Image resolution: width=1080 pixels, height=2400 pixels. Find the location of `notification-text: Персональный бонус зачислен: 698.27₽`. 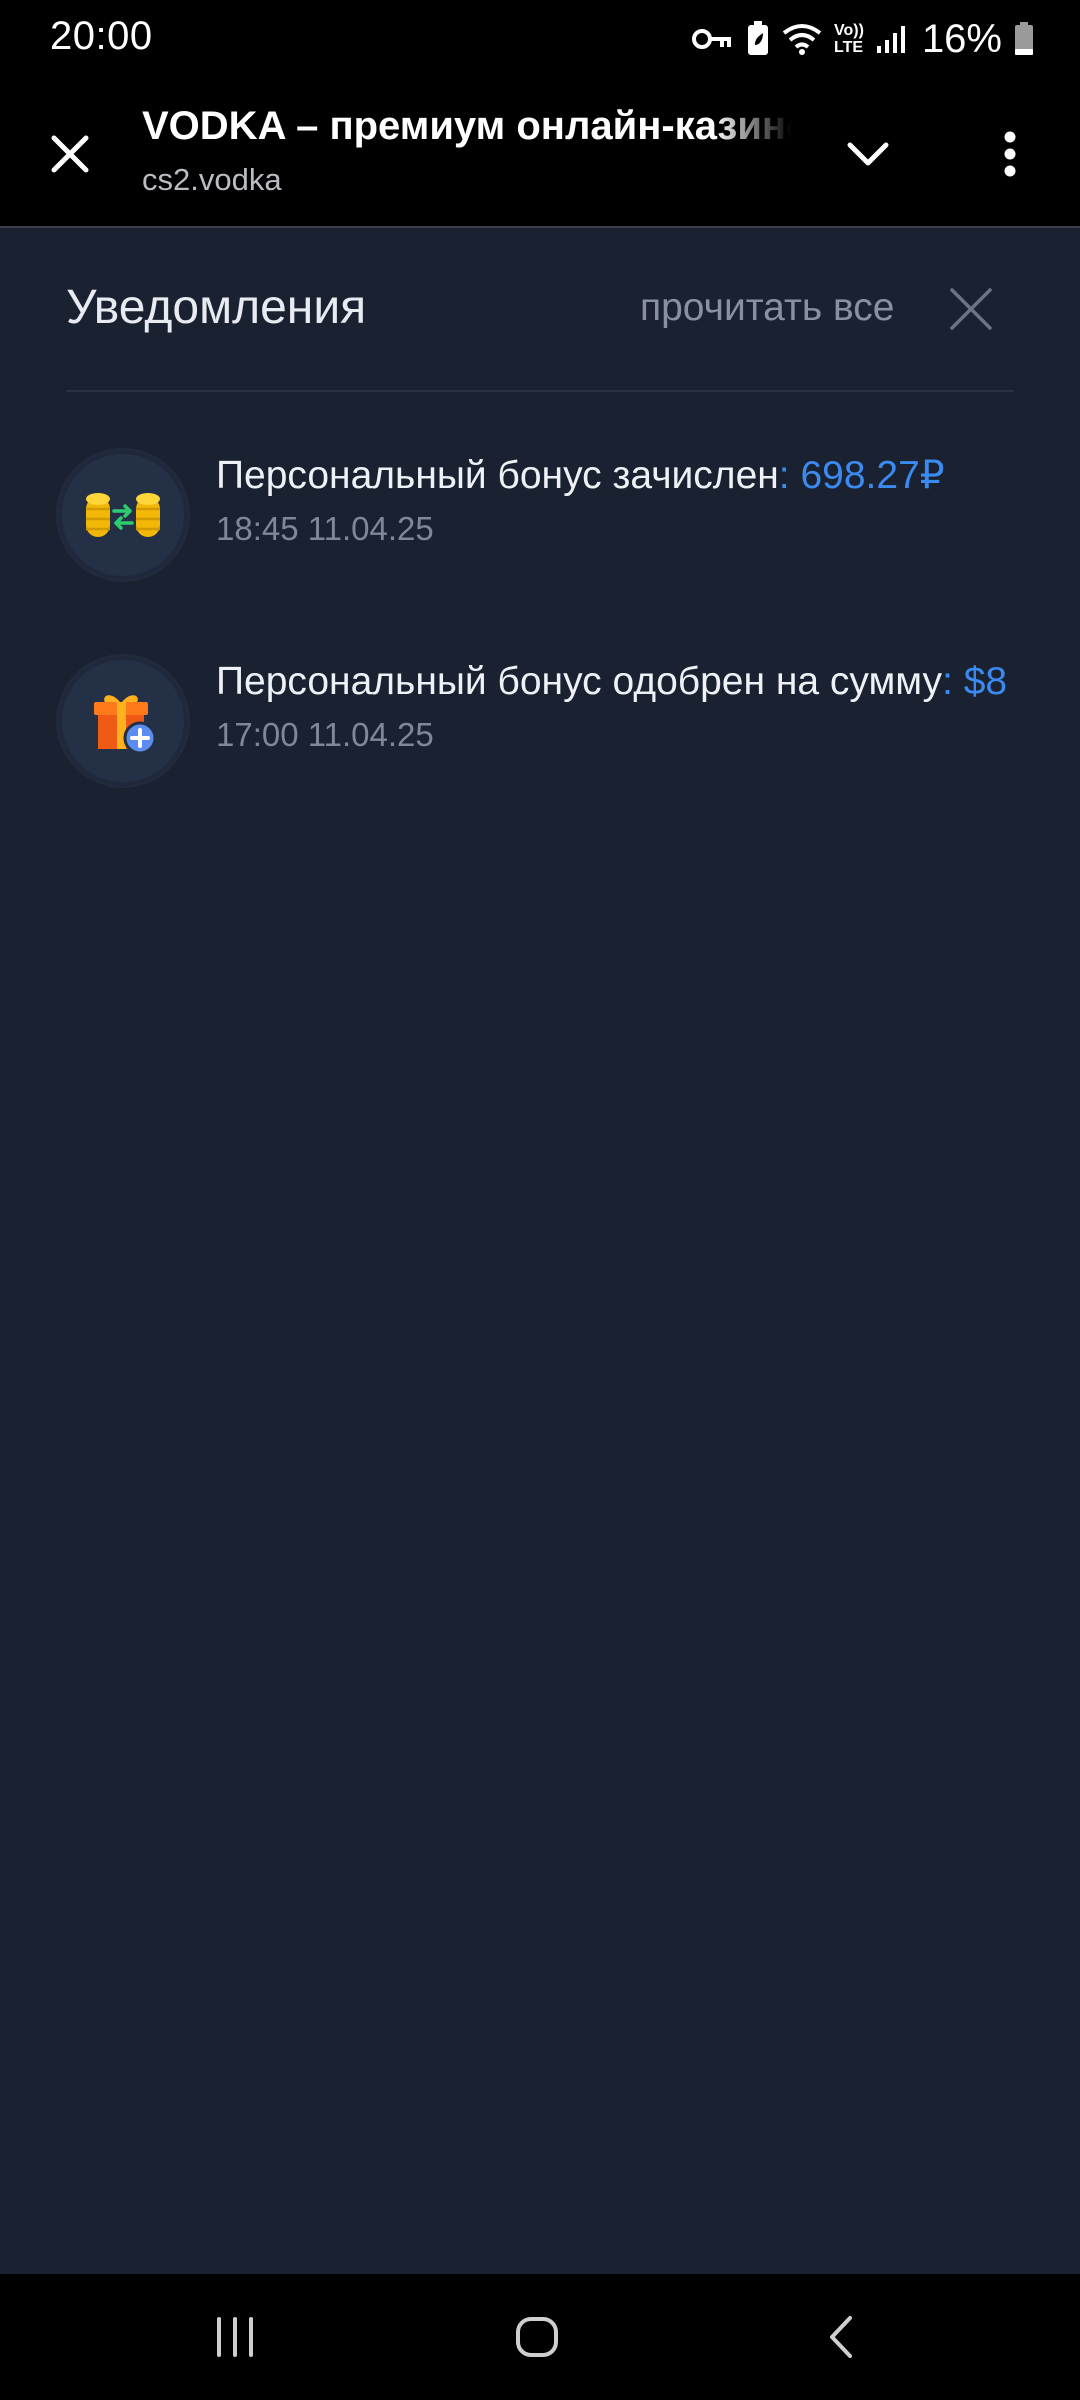

notification-text: Персональный бонус зачислен: 698.27₽ is located at coordinates (616, 476).